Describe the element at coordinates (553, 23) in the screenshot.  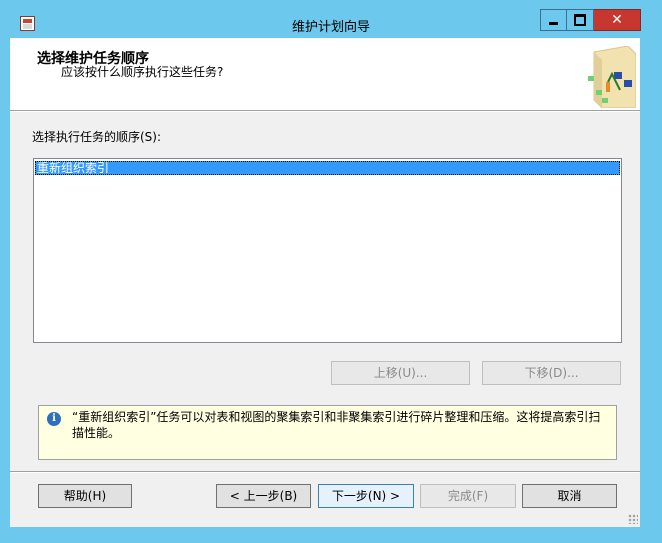
I see `minimize-icon` at that location.